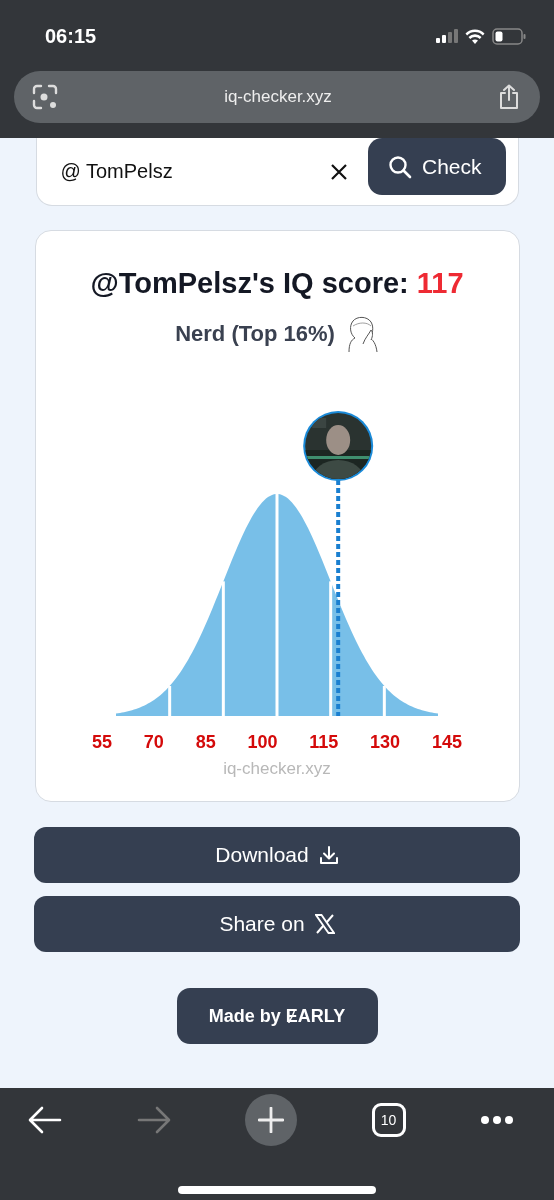 The height and width of the screenshot is (1200, 554). Describe the element at coordinates (205, 742) in the screenshot. I see `axis-label: 85` at that location.